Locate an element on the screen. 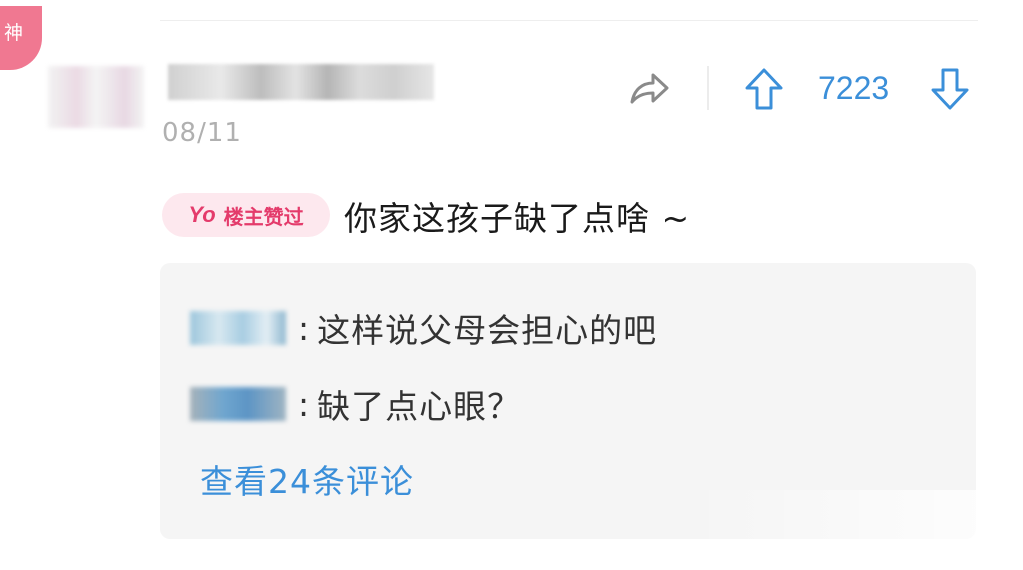  vote-count: 7223 is located at coordinates (854, 88).